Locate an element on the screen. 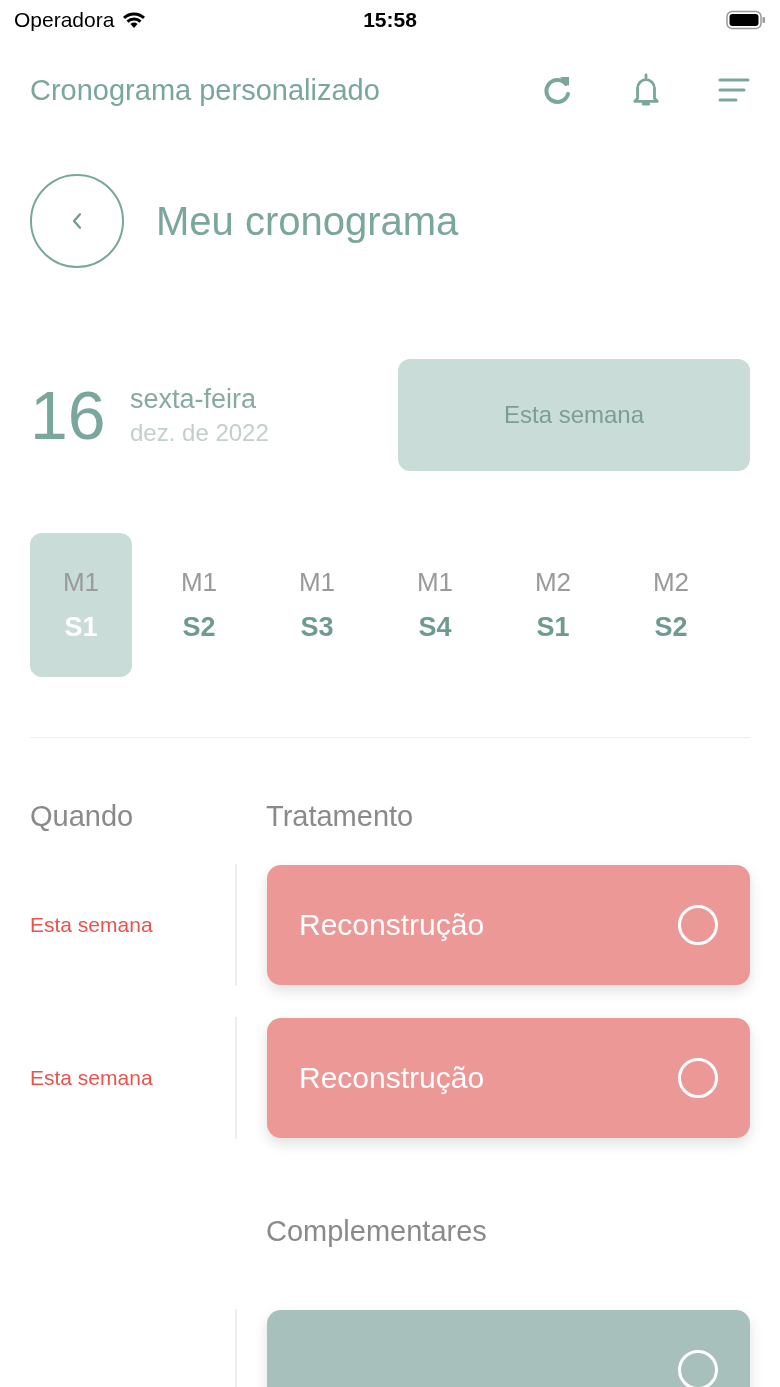 Image resolution: width=780 pixels, height=1387 pixels. bell-icon is located at coordinates (646, 90).